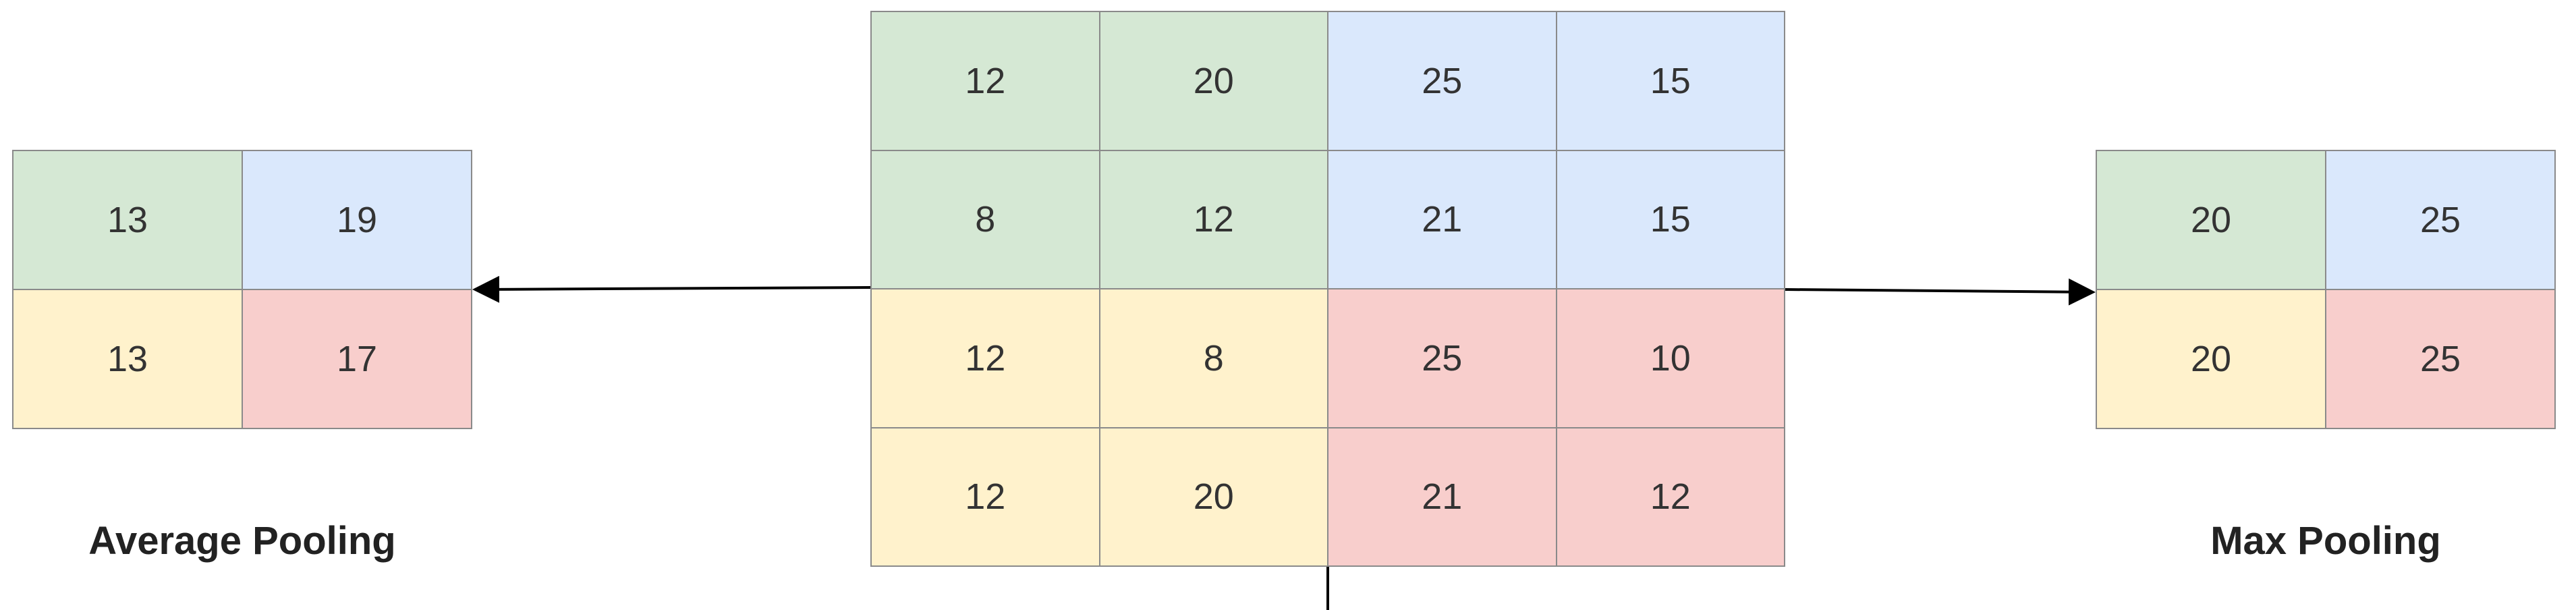 The width and height of the screenshot is (2576, 610). Describe the element at coordinates (357, 220) in the screenshot. I see `average-pooling-cell: 19` at that location.